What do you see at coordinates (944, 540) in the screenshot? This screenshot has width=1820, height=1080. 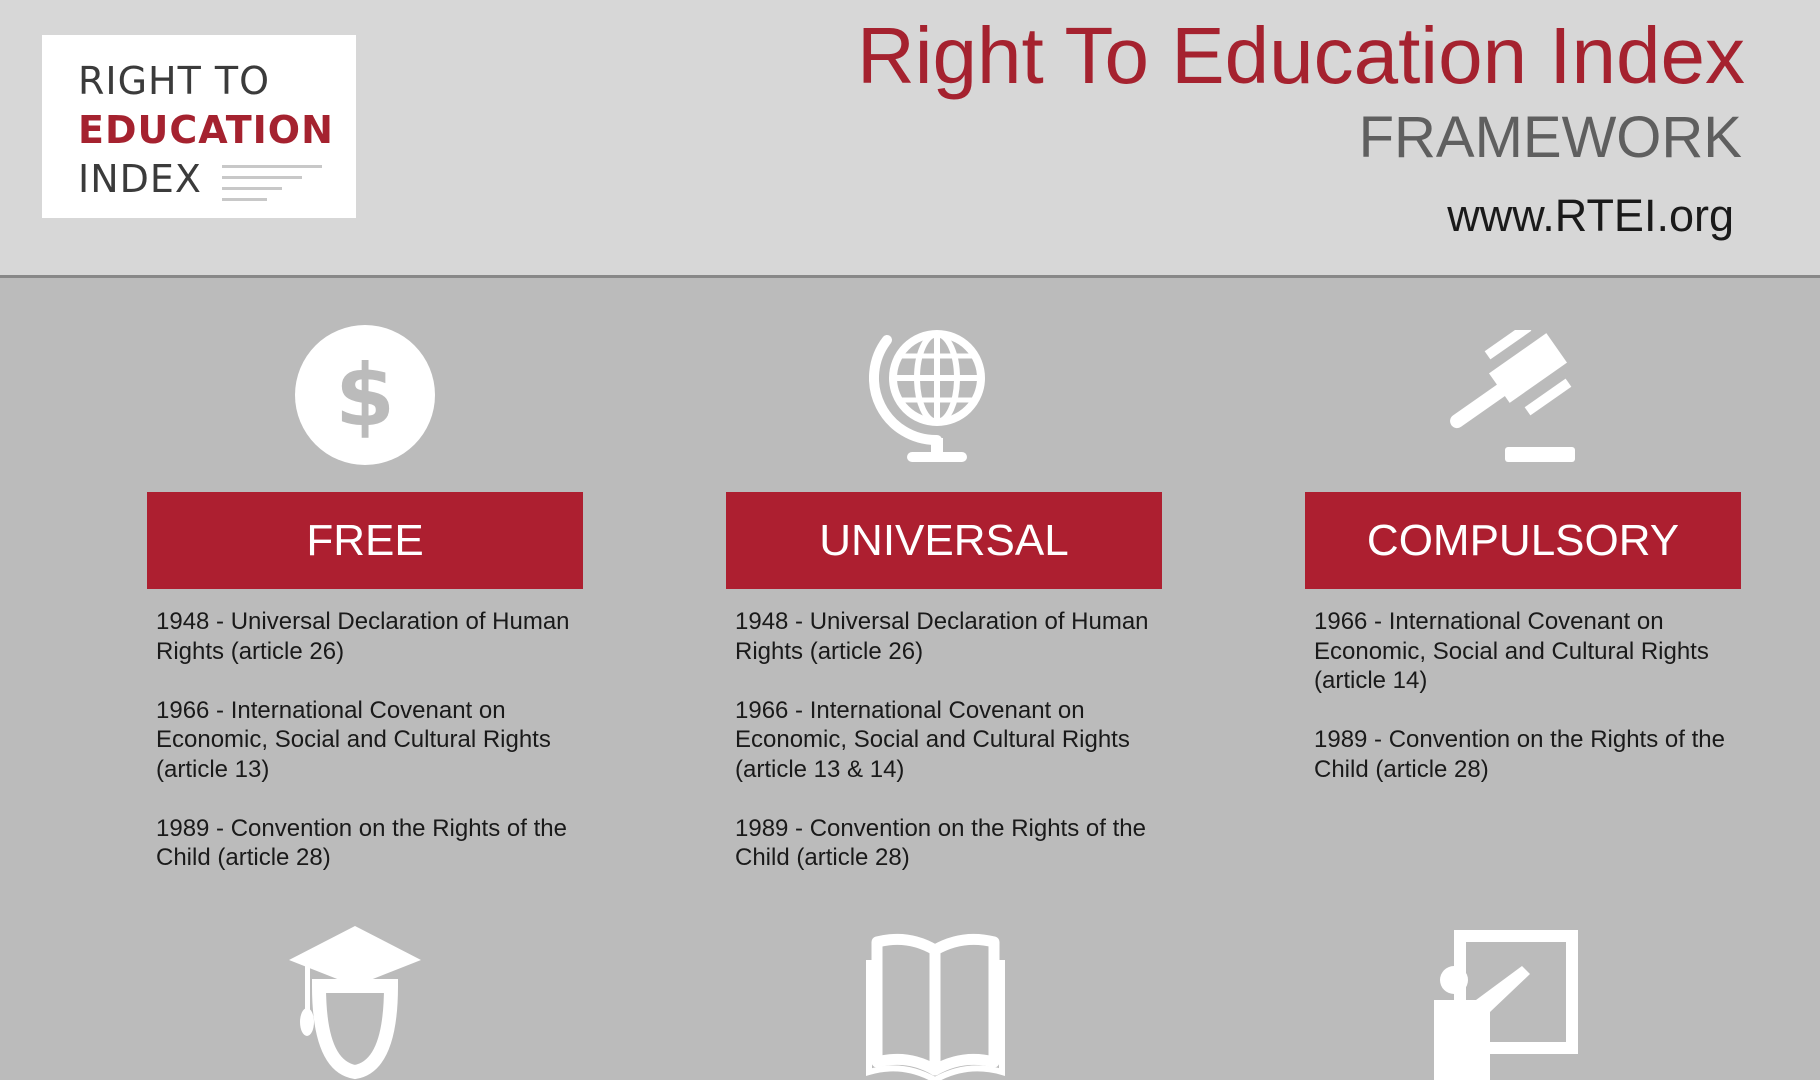 I see `banner-universal: UNIVERSAL` at bounding box center [944, 540].